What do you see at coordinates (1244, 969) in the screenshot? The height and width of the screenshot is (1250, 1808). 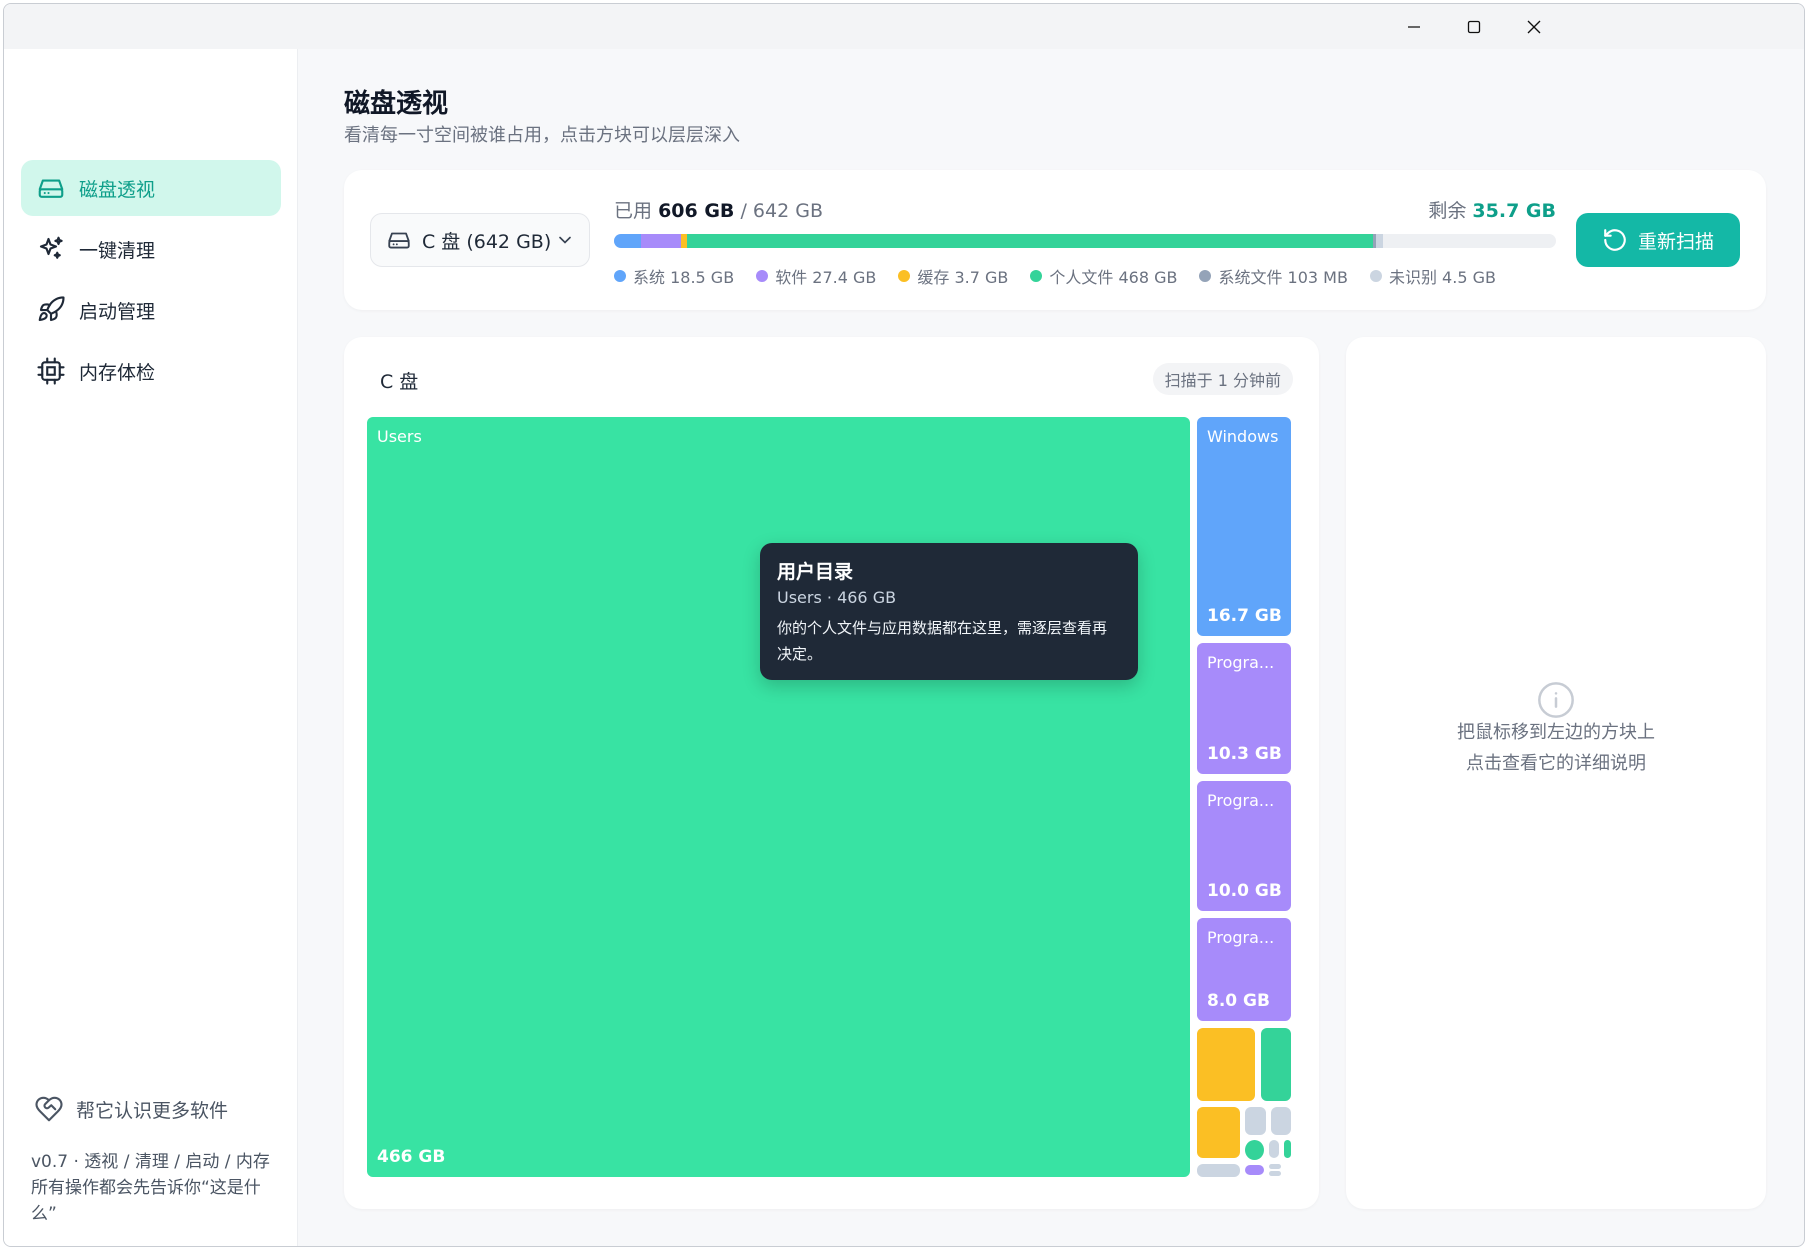 I see `treemap-tile-program-files-3: Progra... 8.0 GB` at bounding box center [1244, 969].